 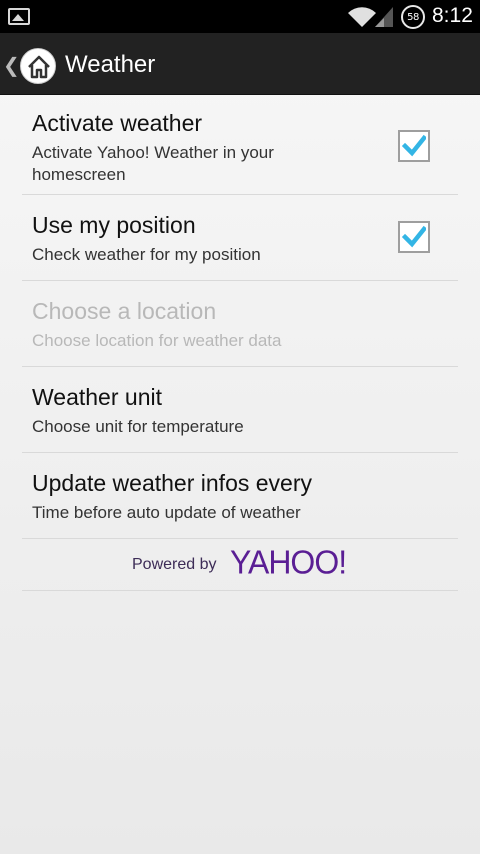 What do you see at coordinates (138, 426) in the screenshot?
I see `pref-summary: Choose unit for temperature` at bounding box center [138, 426].